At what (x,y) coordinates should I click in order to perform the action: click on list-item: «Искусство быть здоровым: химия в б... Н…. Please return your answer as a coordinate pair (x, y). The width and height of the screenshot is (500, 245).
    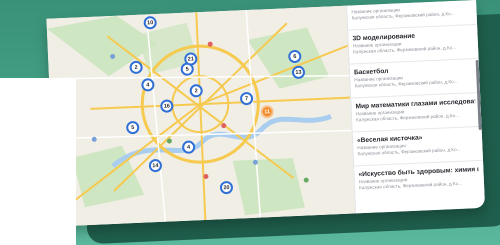
    Looking at the image, I should click on (418, 178).